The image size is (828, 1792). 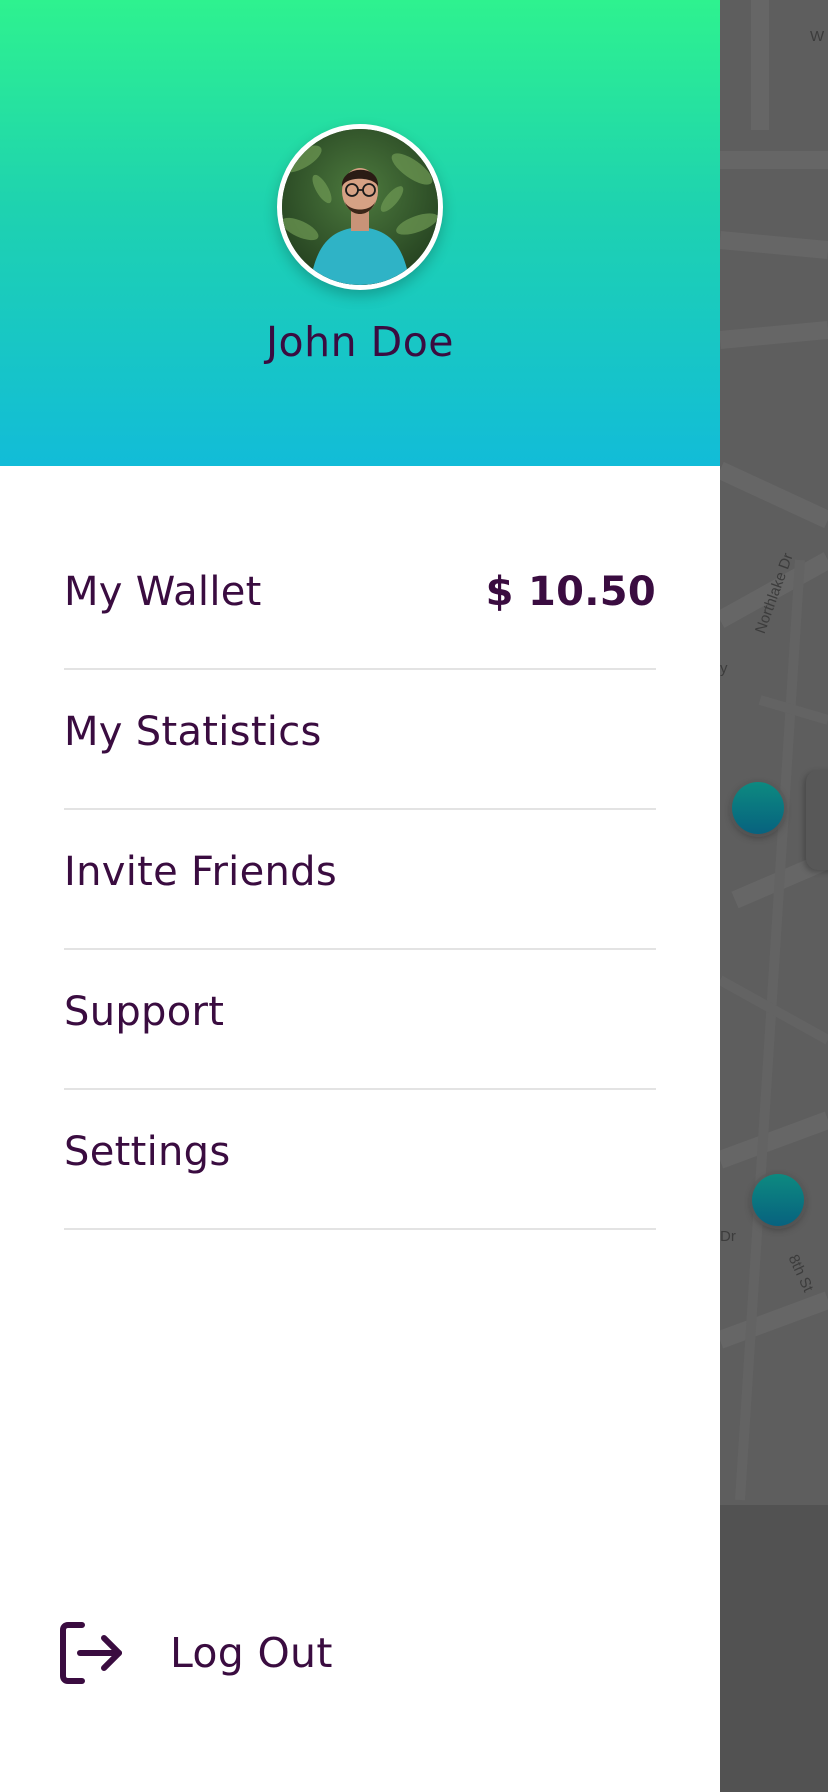 I want to click on logout-button: Log Out, so click(x=195, y=1653).